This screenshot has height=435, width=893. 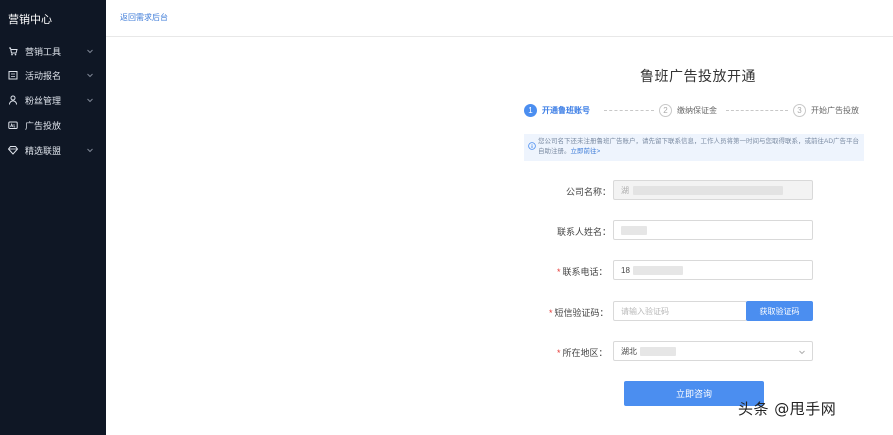 I want to click on sidebar-item-activity-signup: 活动报名, so click(x=53, y=75).